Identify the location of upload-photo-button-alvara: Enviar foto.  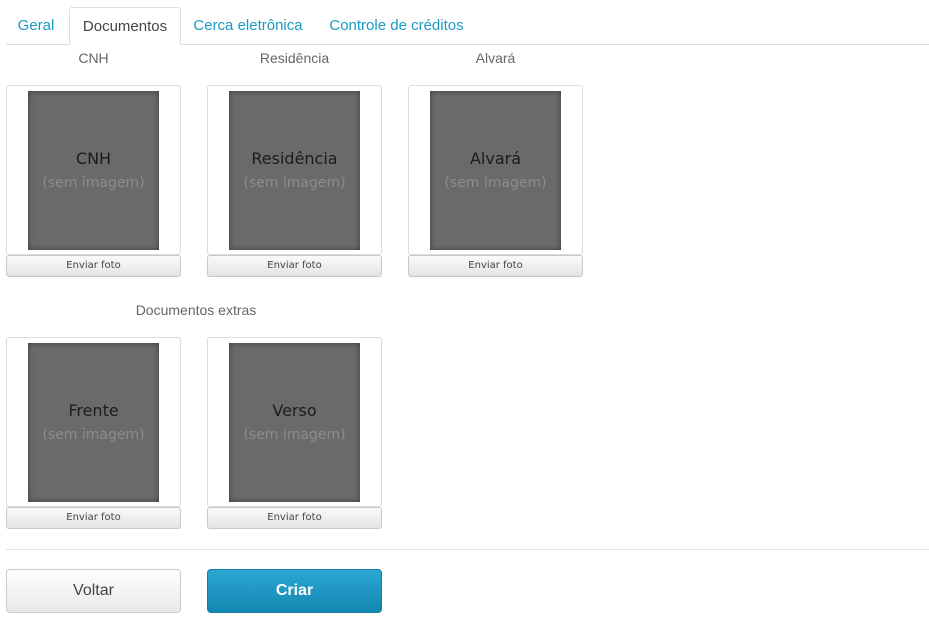
(495, 266).